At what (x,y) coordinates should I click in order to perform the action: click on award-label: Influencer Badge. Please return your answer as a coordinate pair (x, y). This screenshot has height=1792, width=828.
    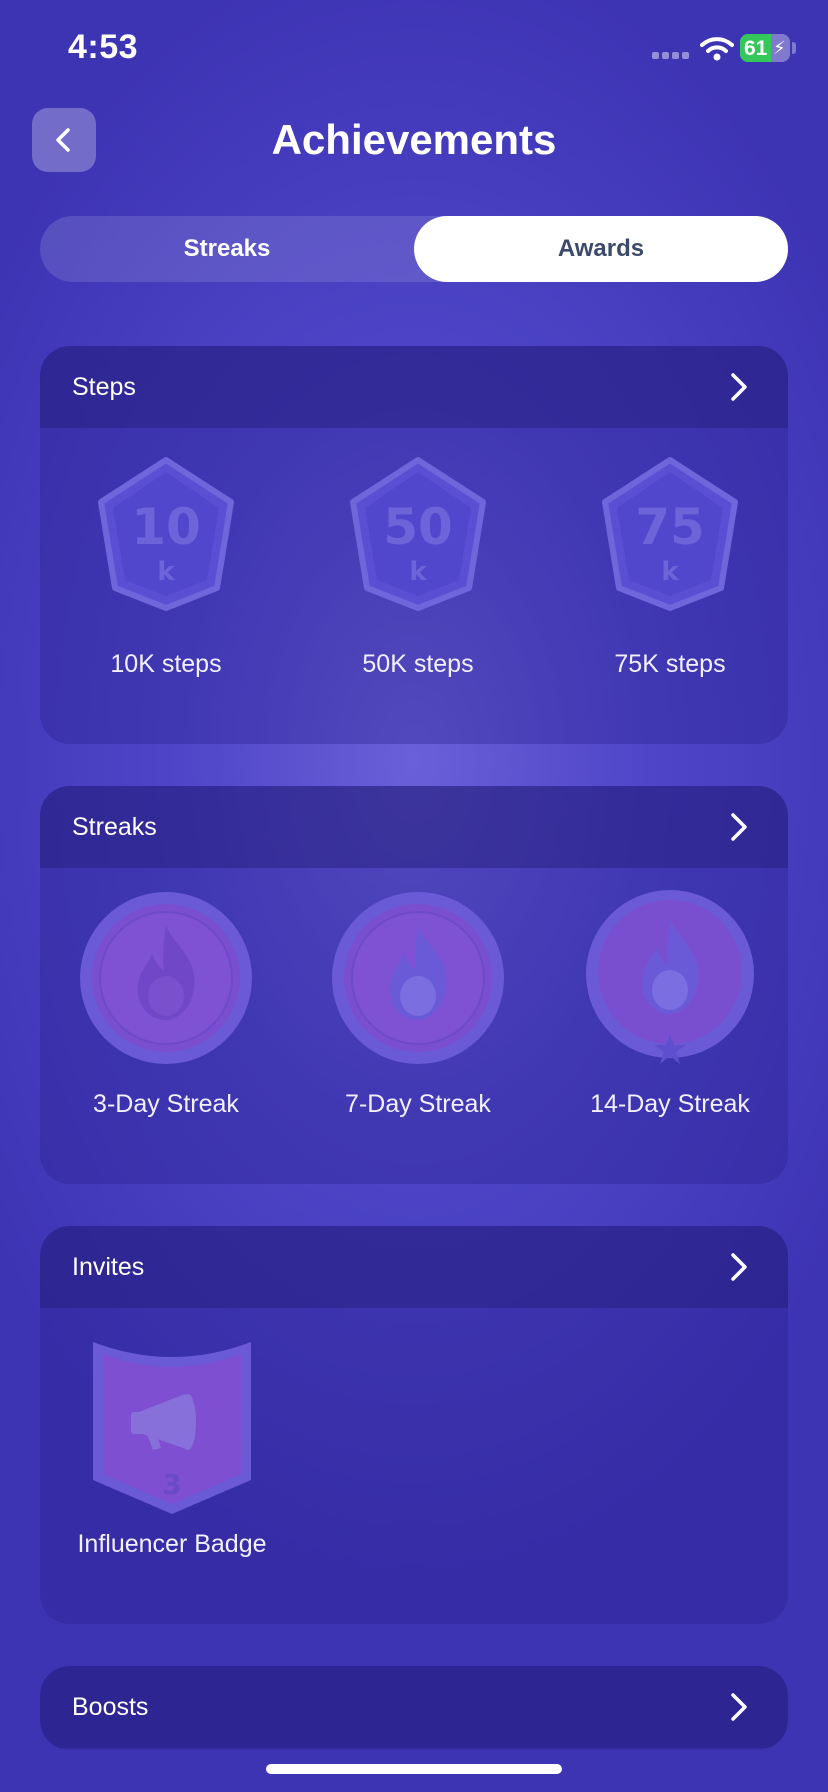
    Looking at the image, I should click on (172, 1544).